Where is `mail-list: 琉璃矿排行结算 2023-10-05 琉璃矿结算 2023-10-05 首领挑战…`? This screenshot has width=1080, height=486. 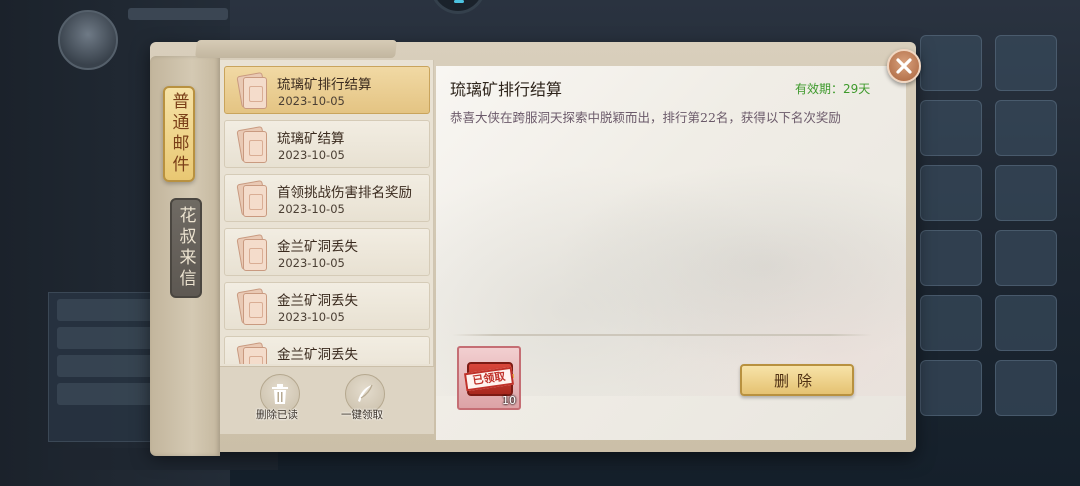 mail-list: 琉璃矿排行结算 2023-10-05 琉璃矿结算 2023-10-05 首领挑战… is located at coordinates (328, 215).